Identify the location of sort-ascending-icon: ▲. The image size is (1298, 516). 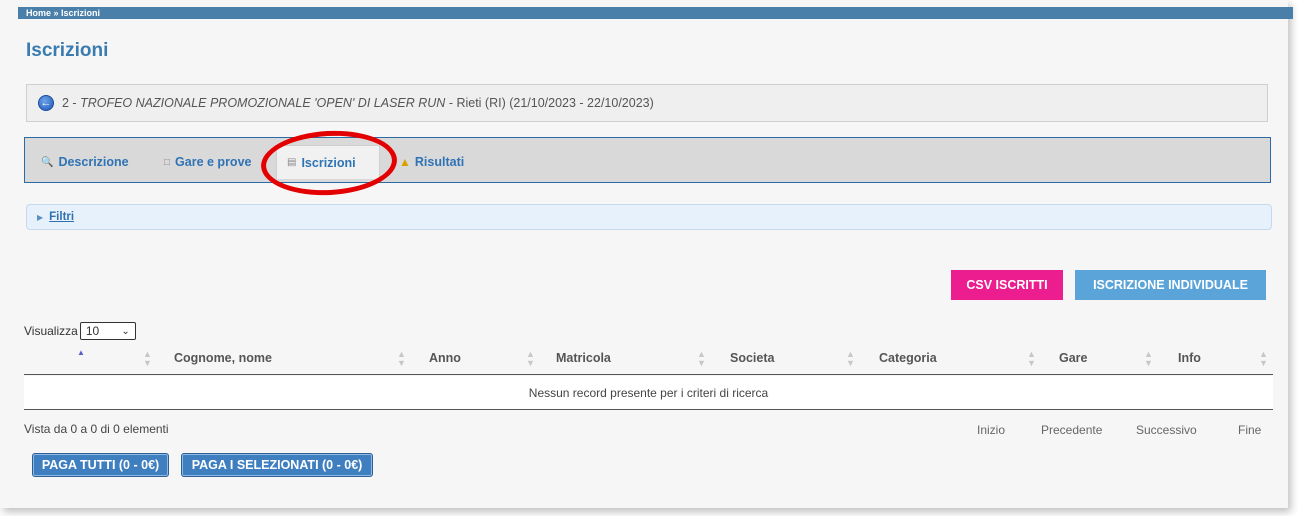
(81, 352).